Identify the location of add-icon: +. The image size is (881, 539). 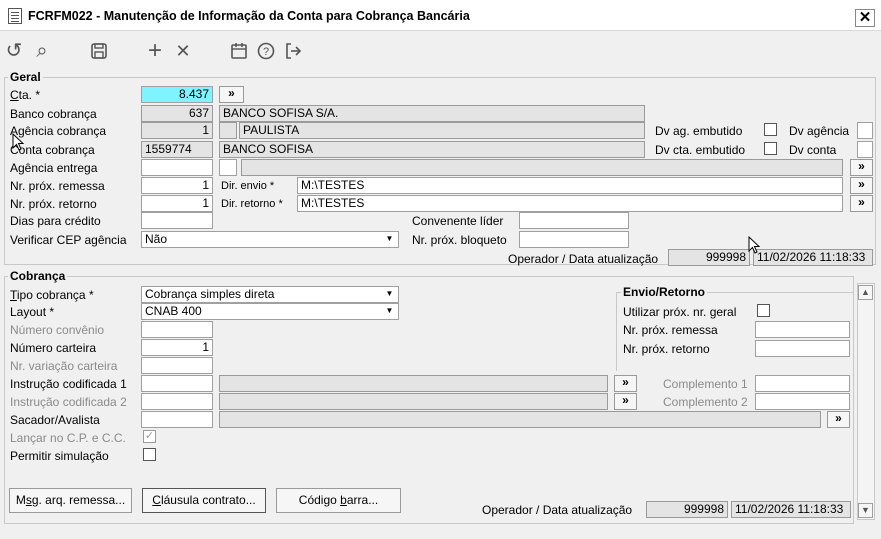
(155, 51).